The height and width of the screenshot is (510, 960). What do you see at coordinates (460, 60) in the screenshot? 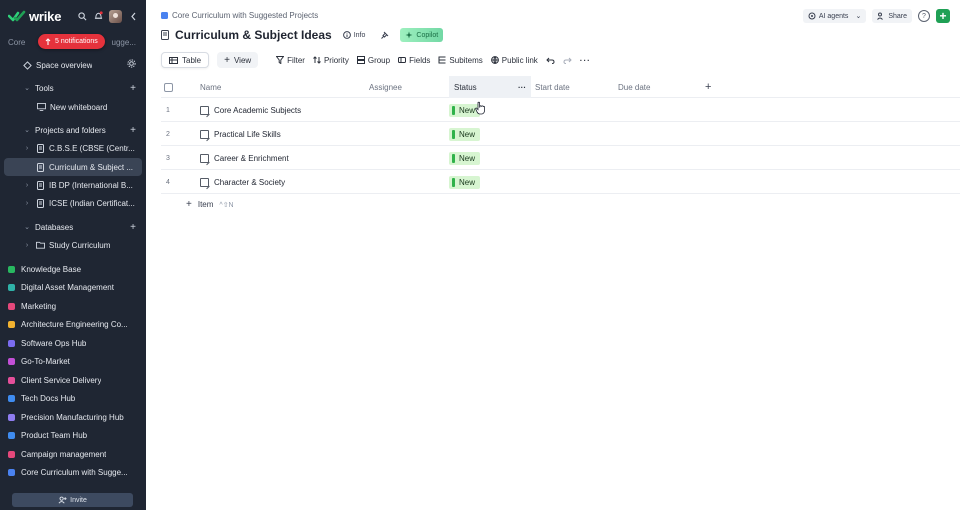
I see `subitems-button: Subitems` at bounding box center [460, 60].